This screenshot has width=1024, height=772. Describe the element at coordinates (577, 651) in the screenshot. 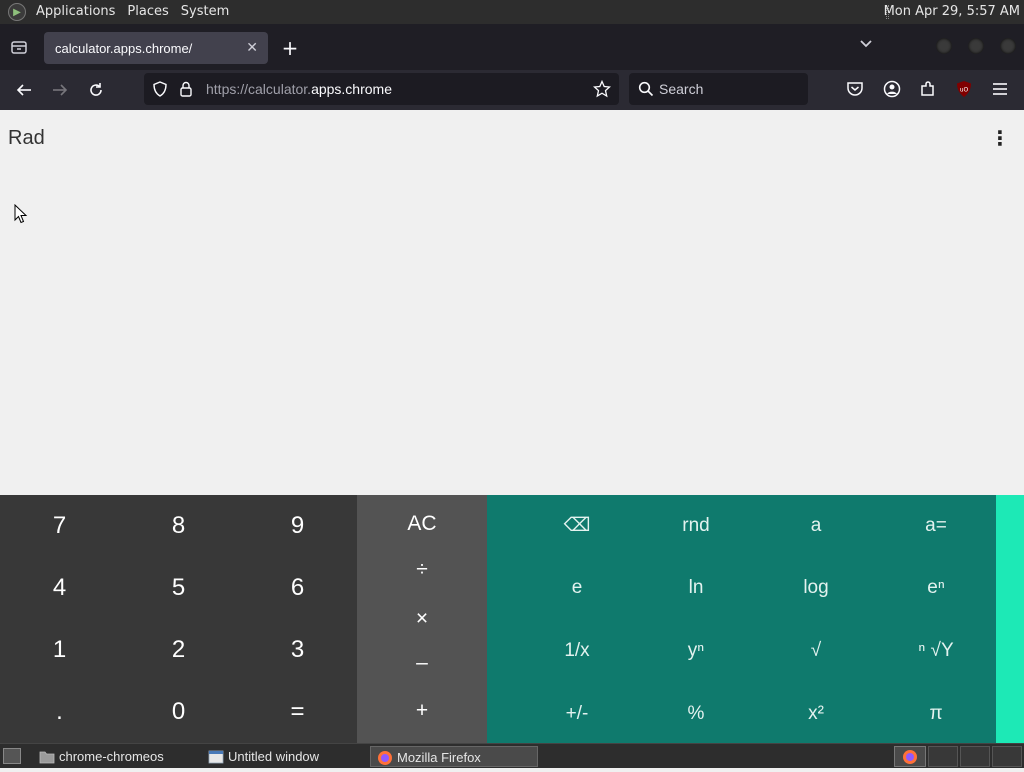

I see `key-reciprocal: 1/x` at that location.